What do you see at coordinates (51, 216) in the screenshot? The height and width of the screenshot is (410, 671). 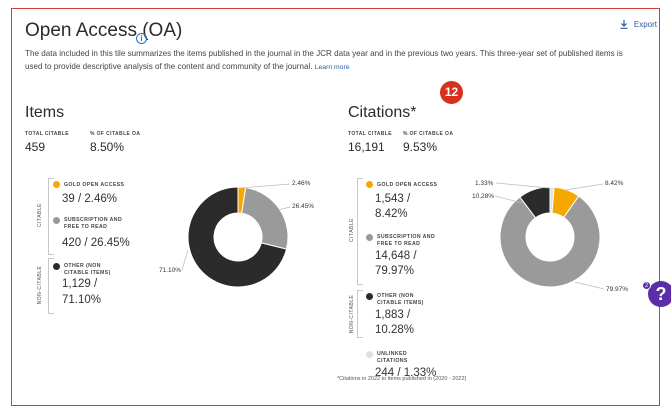 I see `citable-bracket` at bounding box center [51, 216].